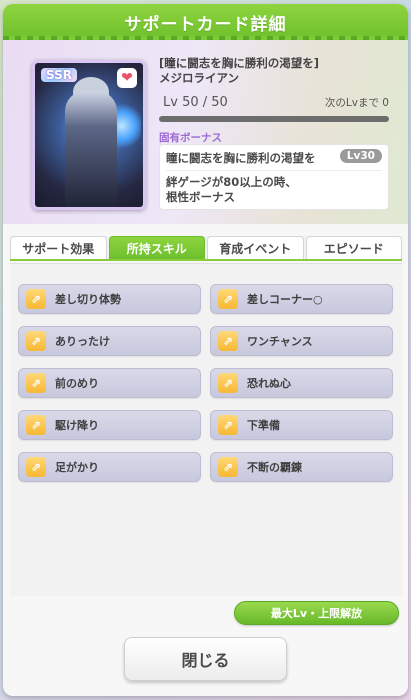 The height and width of the screenshot is (700, 411). I want to click on tab-support-effect: サポート効果, so click(58, 247).